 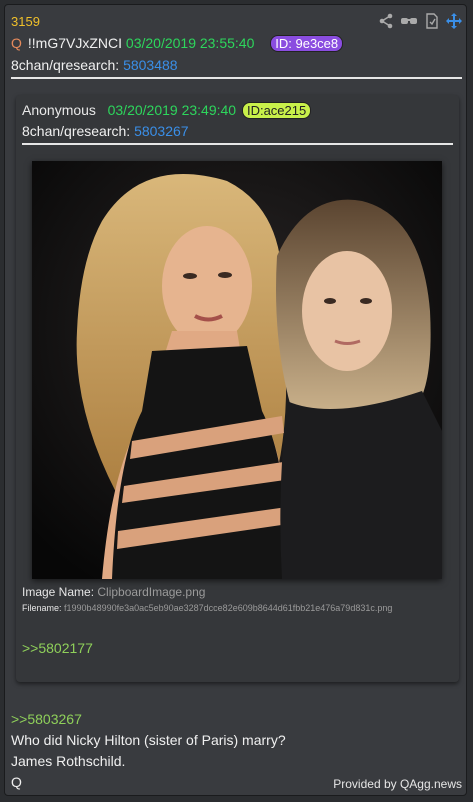 What do you see at coordinates (42, 608) in the screenshot?
I see `filename-label: Filename:` at bounding box center [42, 608].